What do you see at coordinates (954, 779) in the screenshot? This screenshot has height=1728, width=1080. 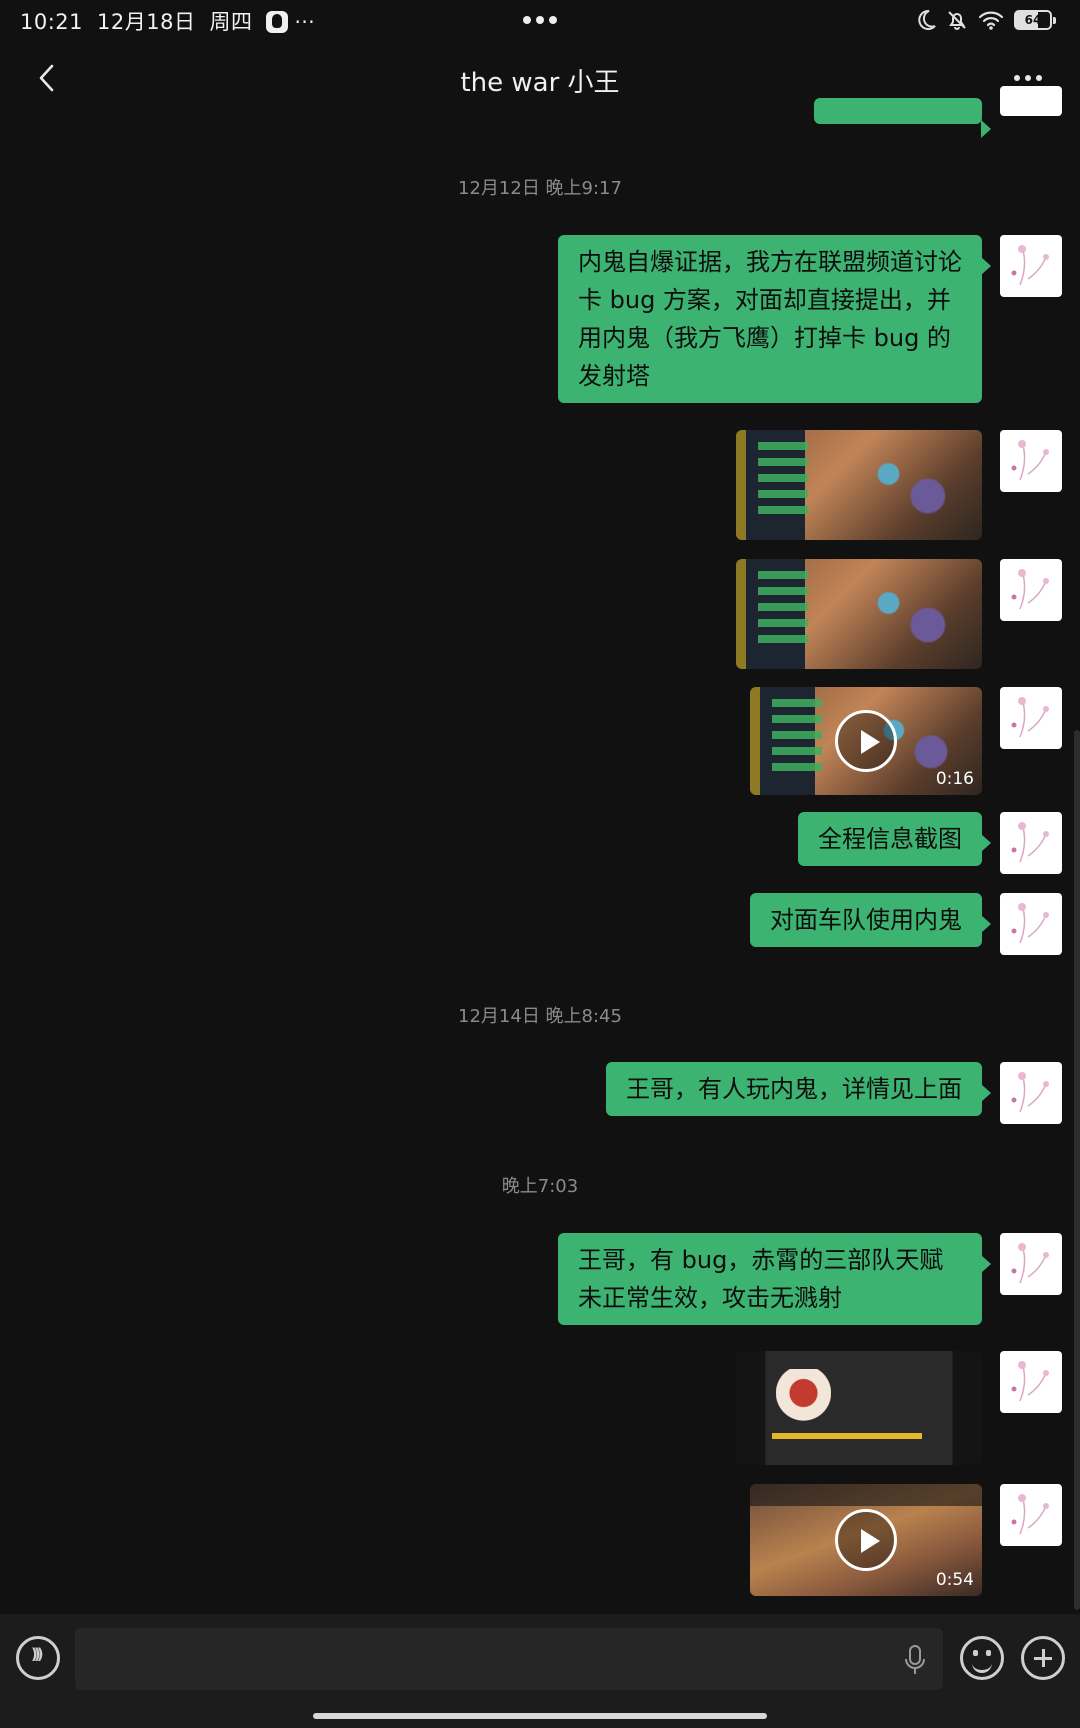 I see `video-duration: 0:16` at bounding box center [954, 779].